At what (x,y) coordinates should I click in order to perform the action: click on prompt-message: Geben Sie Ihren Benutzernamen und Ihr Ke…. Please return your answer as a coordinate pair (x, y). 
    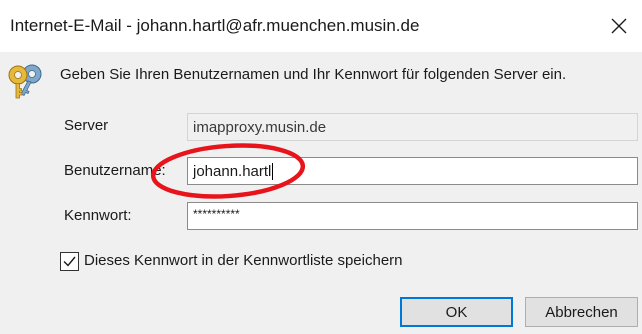
    Looking at the image, I should click on (313, 74).